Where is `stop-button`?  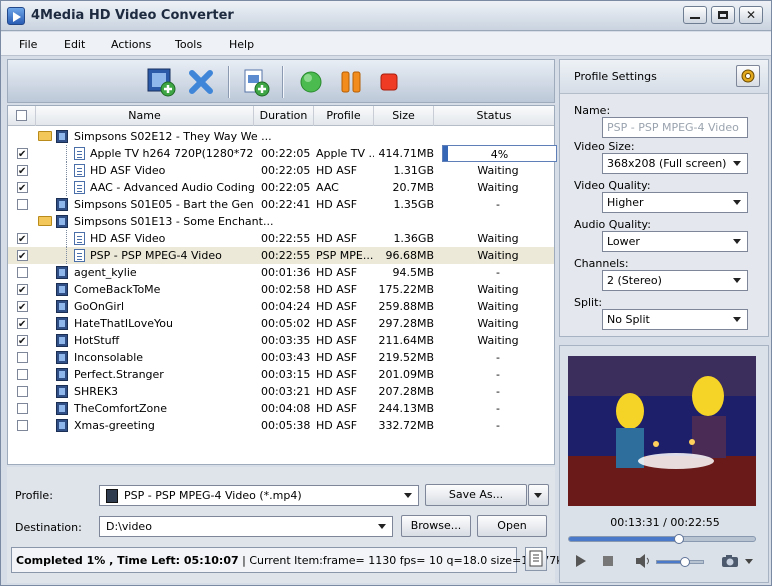 stop-button is located at coordinates (389, 82).